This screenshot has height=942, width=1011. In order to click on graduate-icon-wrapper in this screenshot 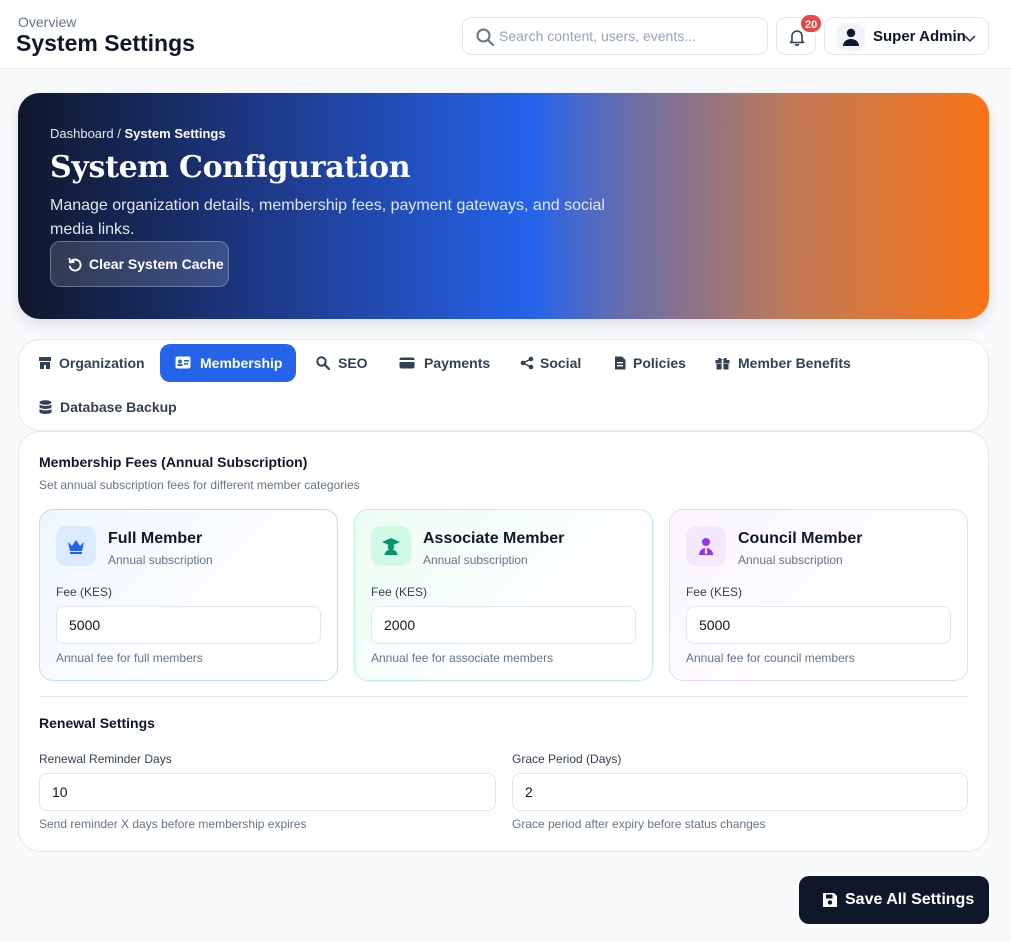, I will do `click(391, 546)`.